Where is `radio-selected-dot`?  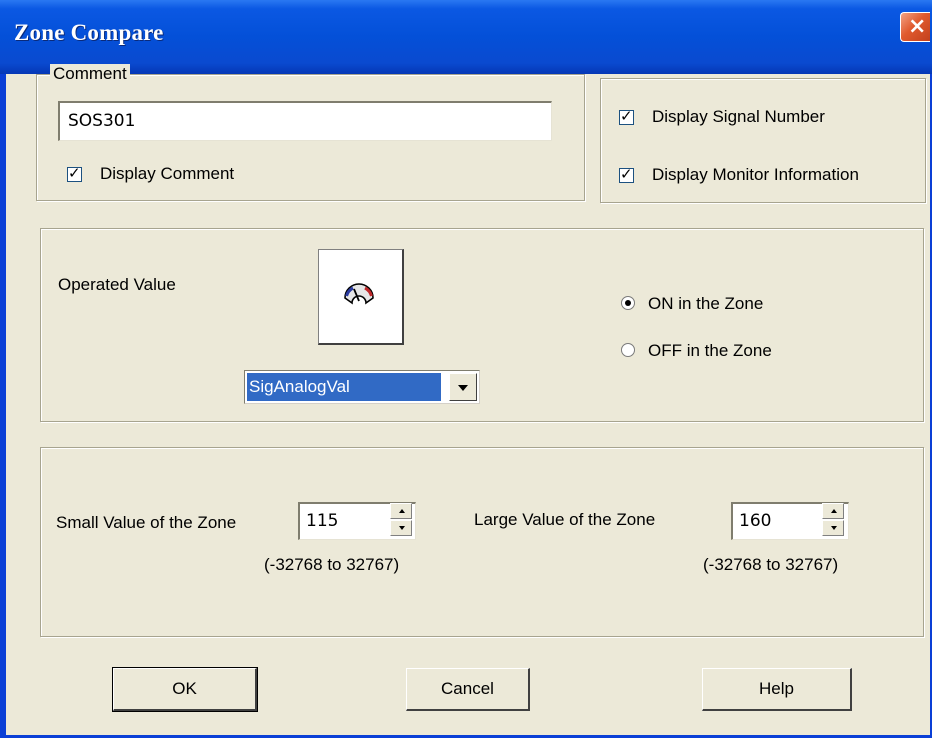
radio-selected-dot is located at coordinates (628, 303).